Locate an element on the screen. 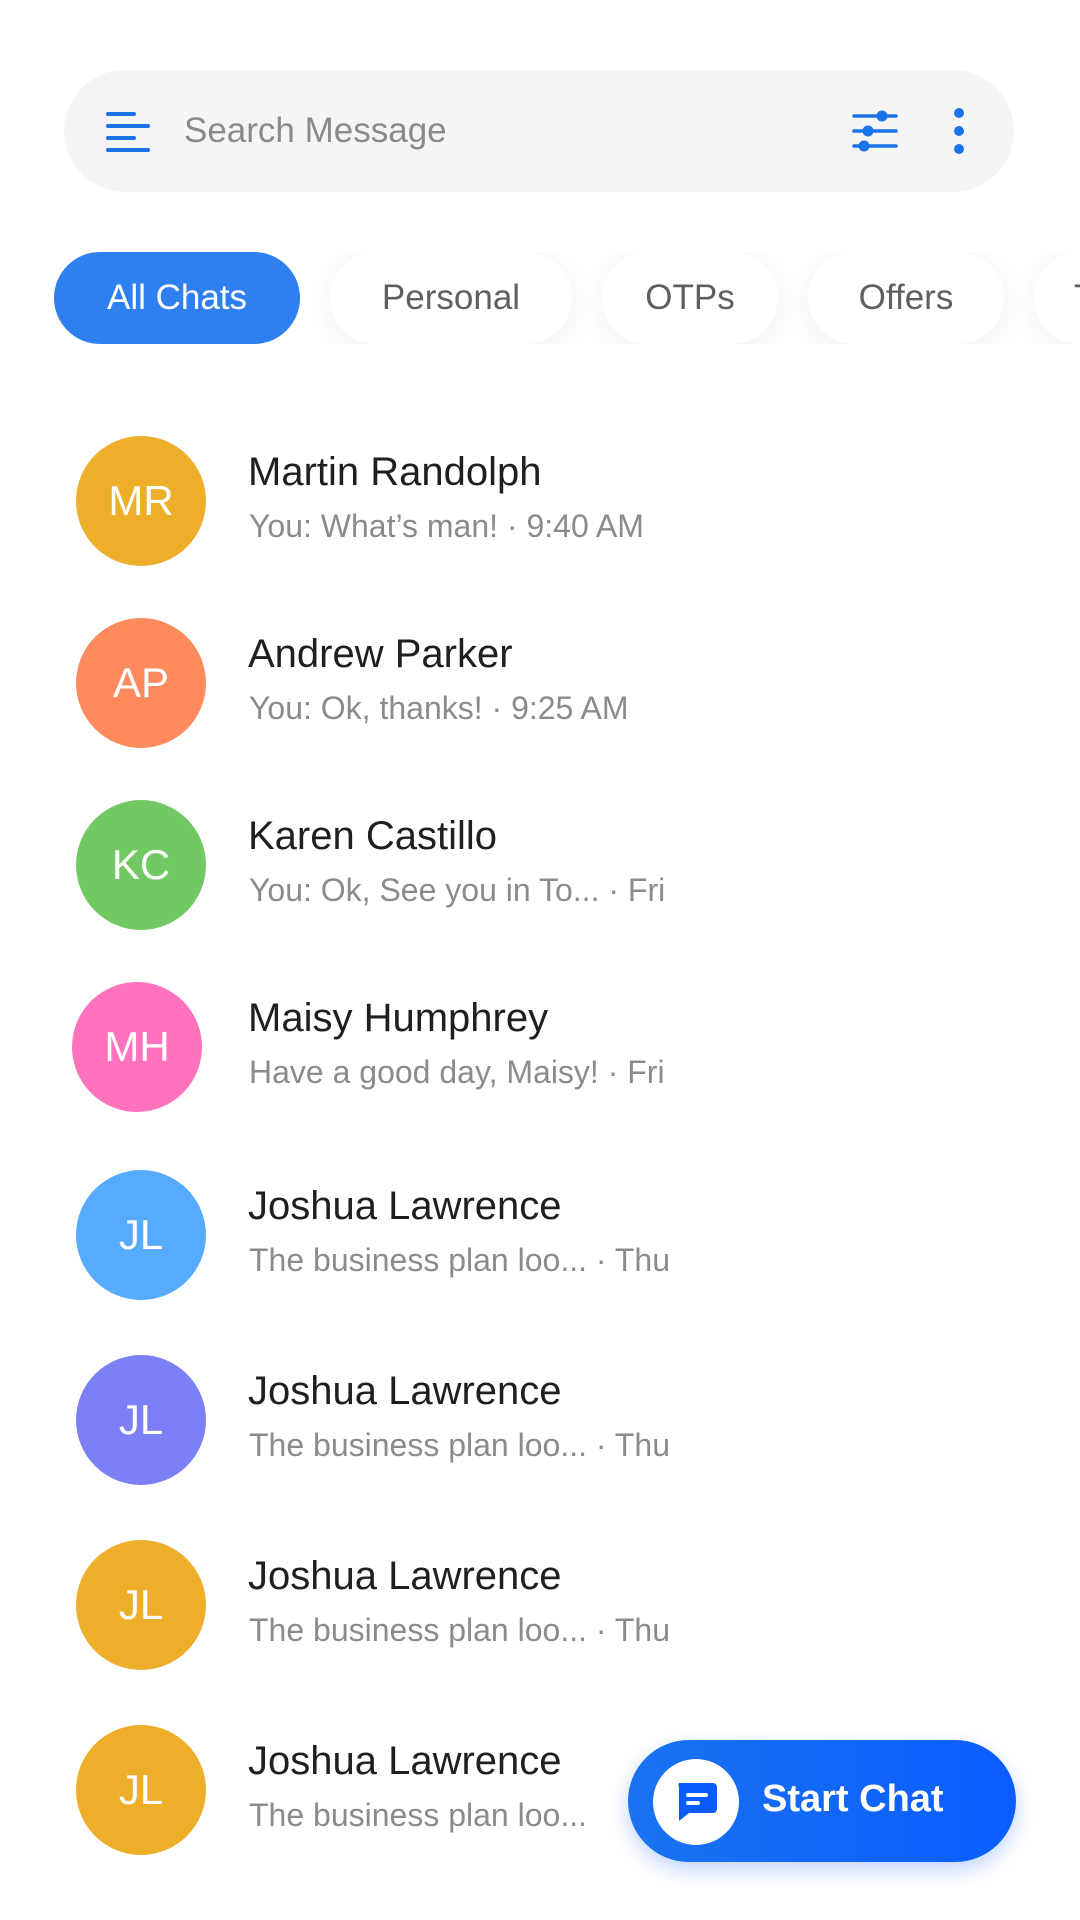 The height and width of the screenshot is (1920, 1080). chat-preview: Have a good day, Maisy! · Fri is located at coordinates (457, 1072).